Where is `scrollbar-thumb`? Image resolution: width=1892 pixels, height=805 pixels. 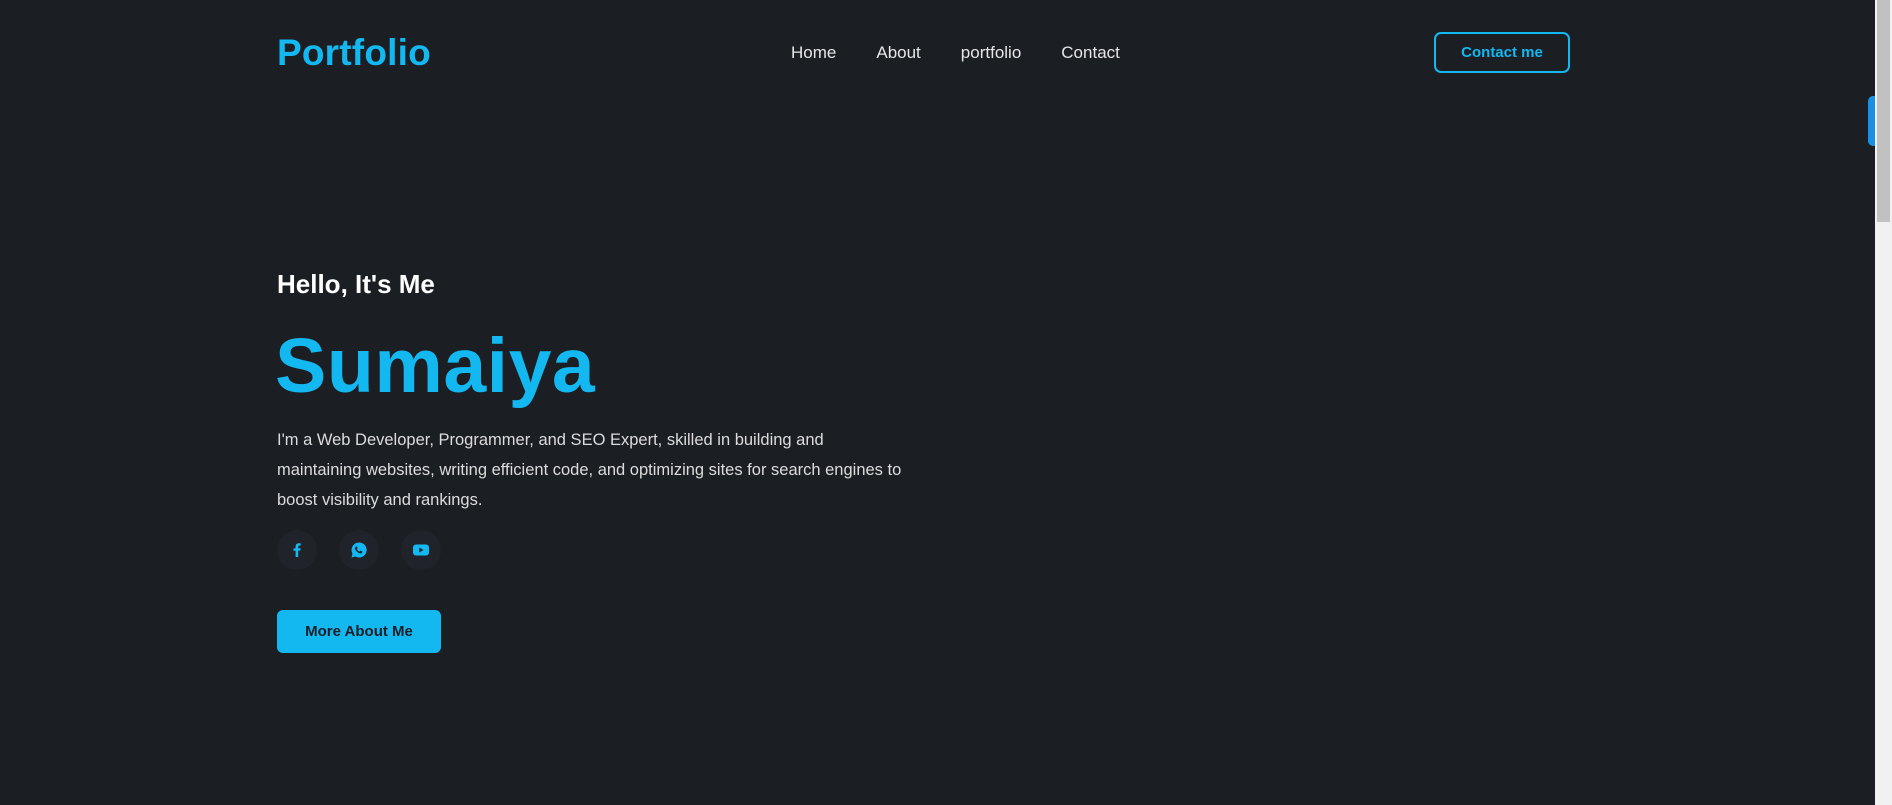 scrollbar-thumb is located at coordinates (1883, 111).